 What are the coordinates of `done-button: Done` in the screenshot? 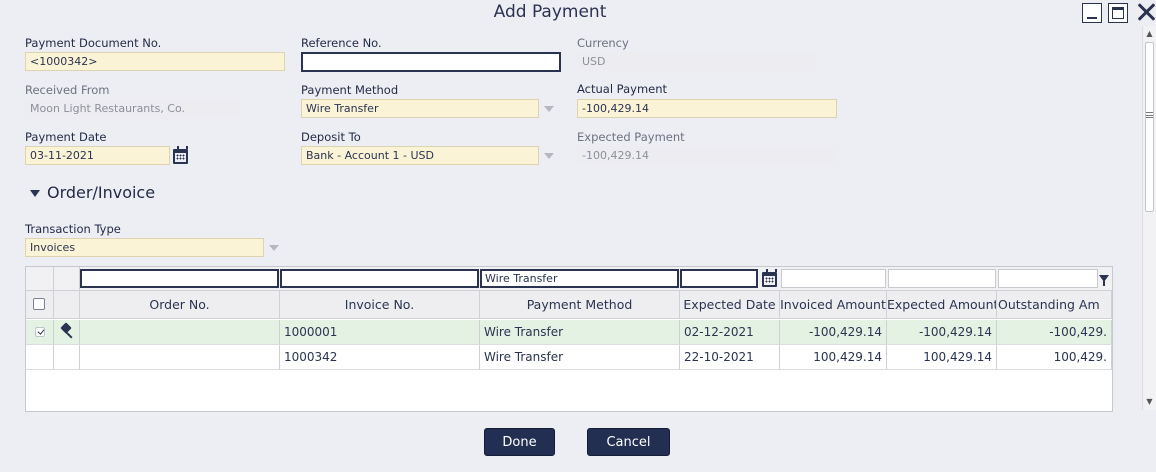 It's located at (519, 442).